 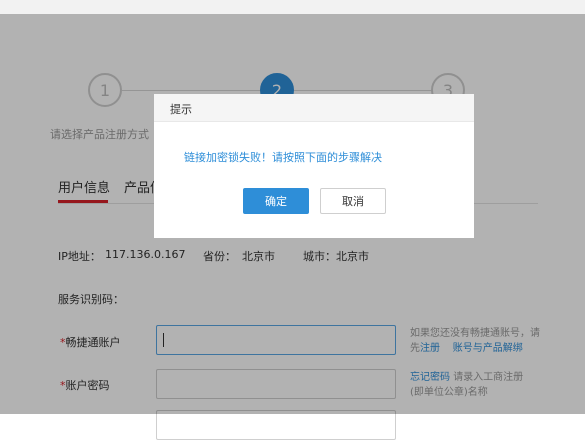 What do you see at coordinates (181, 109) in the screenshot?
I see `dialog-title: 提示` at bounding box center [181, 109].